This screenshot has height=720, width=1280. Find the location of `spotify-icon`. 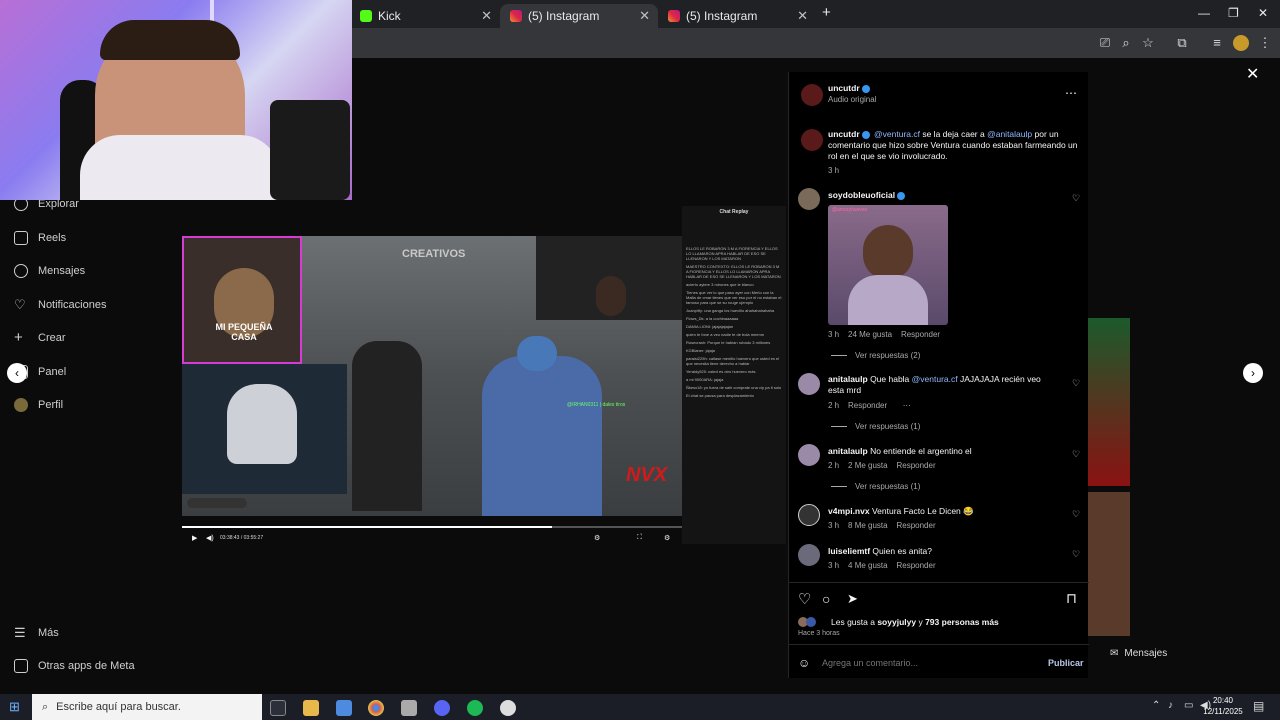

spotify-icon is located at coordinates (475, 708).